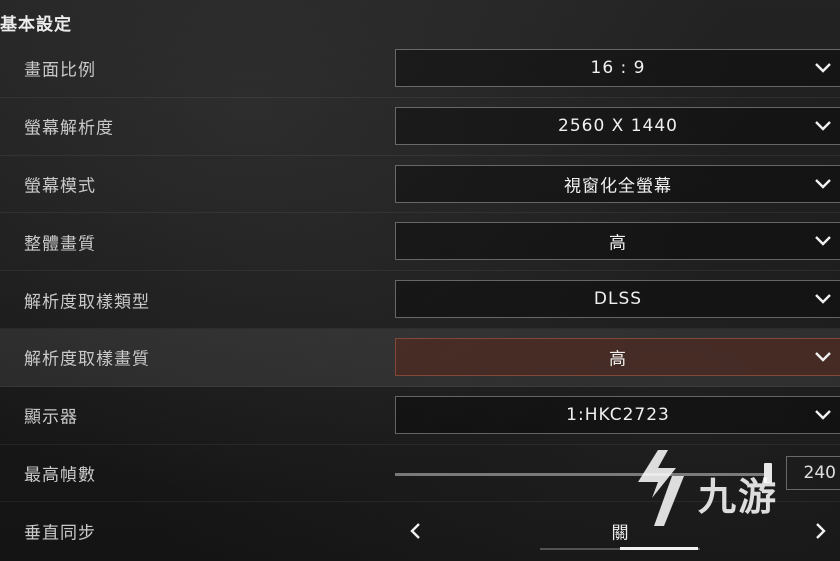  What do you see at coordinates (87, 359) in the screenshot?
I see `setting-label: 解析度取樣畫質` at bounding box center [87, 359].